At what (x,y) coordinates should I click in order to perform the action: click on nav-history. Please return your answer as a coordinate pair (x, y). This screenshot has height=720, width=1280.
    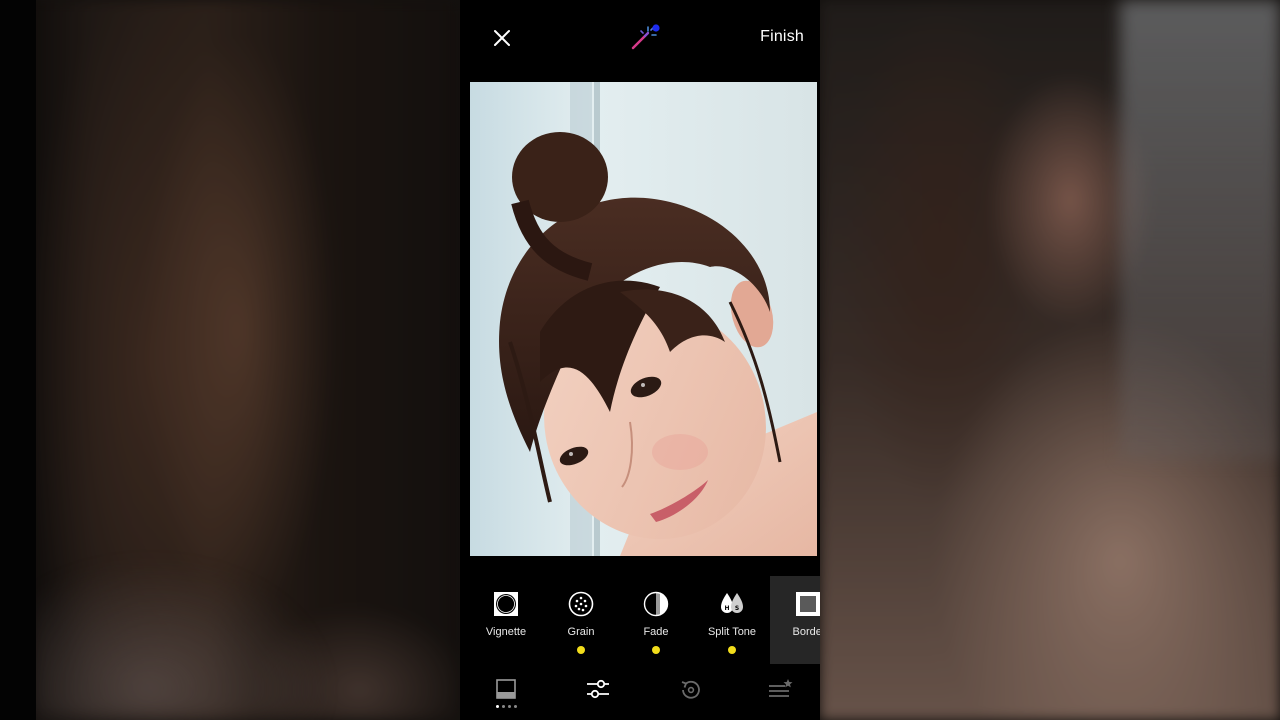
    Looking at the image, I should click on (690, 696).